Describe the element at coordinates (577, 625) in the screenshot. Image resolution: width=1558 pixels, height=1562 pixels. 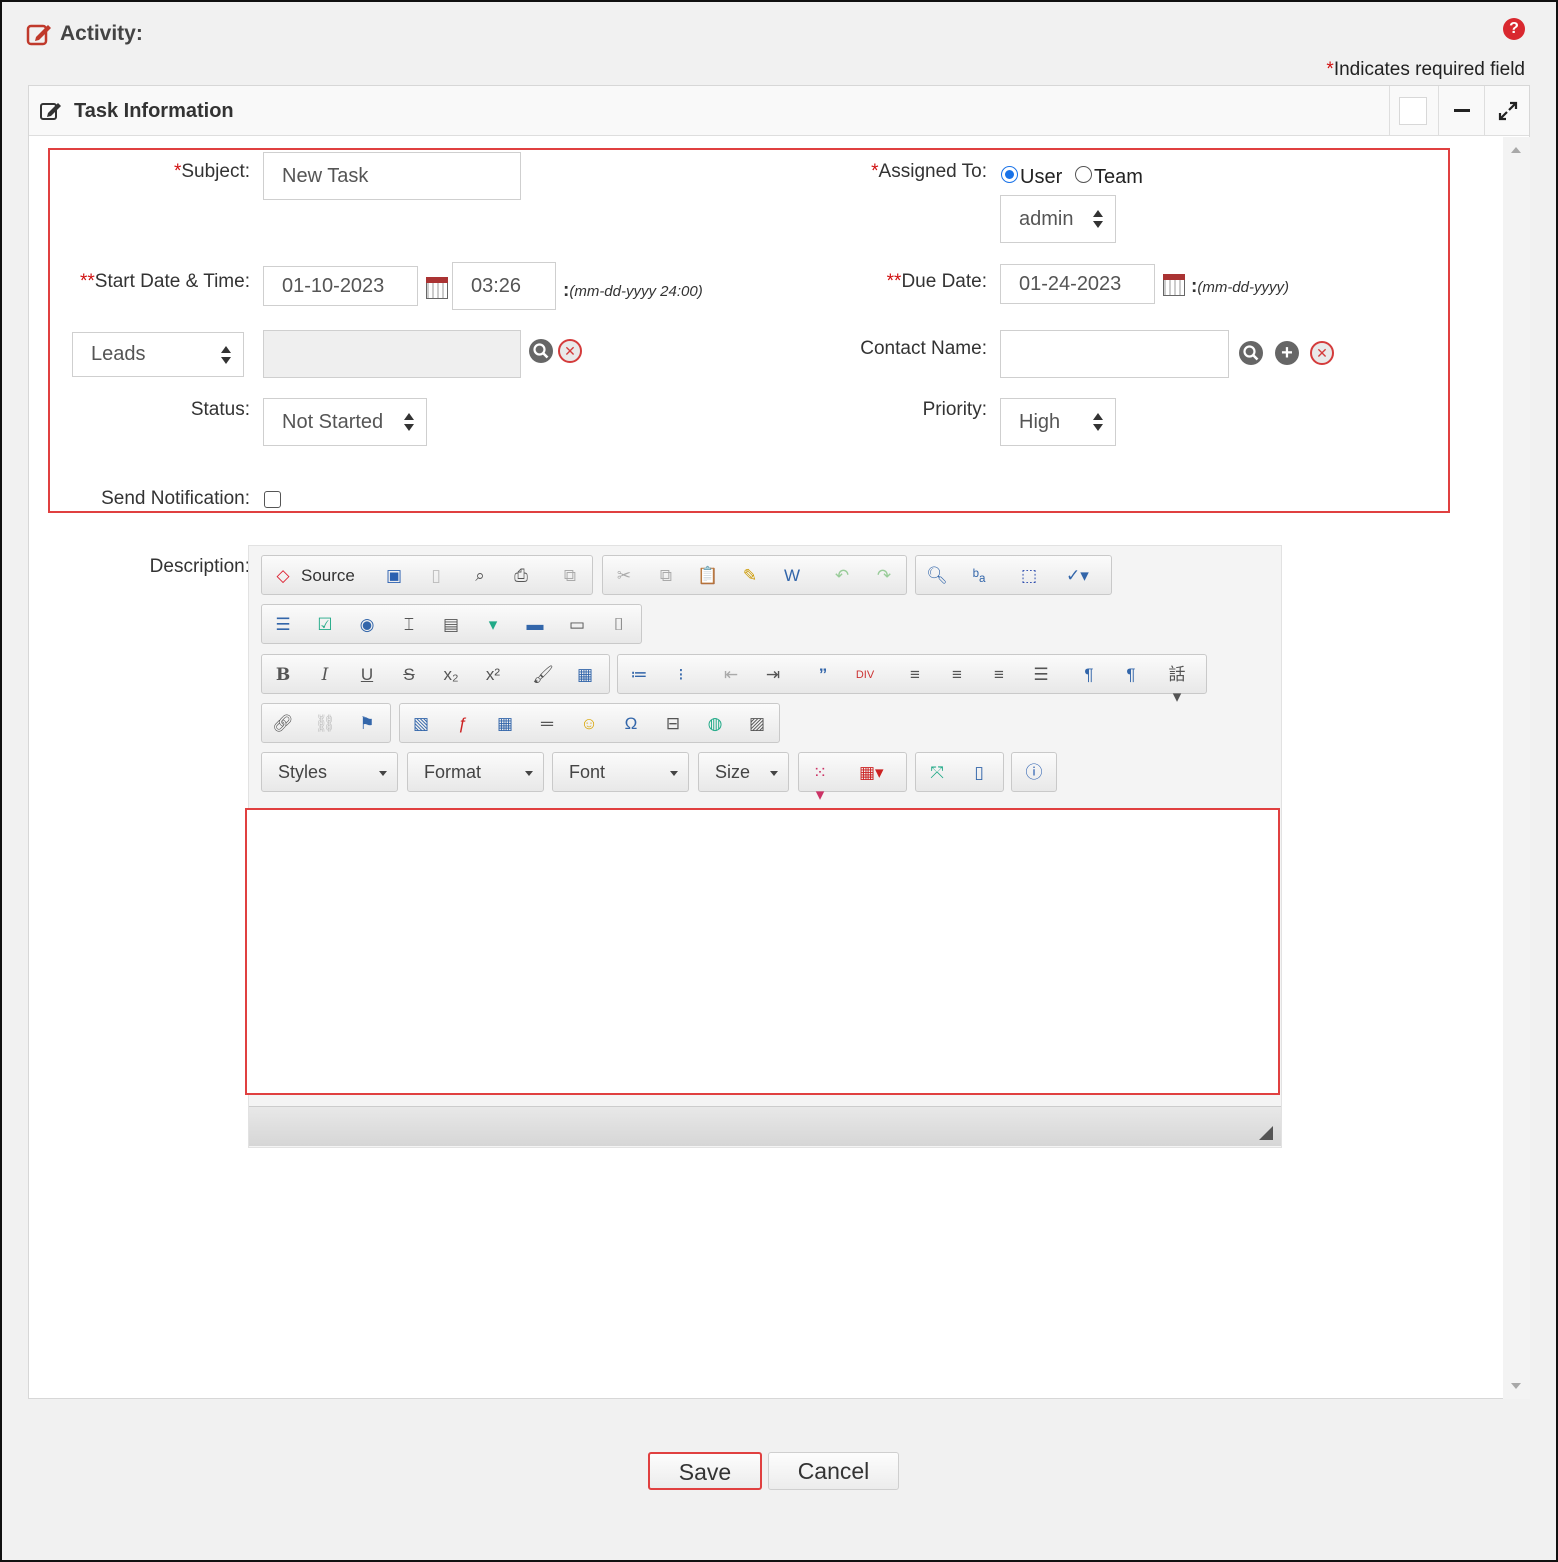
I see `image-button-icon: ▭` at that location.